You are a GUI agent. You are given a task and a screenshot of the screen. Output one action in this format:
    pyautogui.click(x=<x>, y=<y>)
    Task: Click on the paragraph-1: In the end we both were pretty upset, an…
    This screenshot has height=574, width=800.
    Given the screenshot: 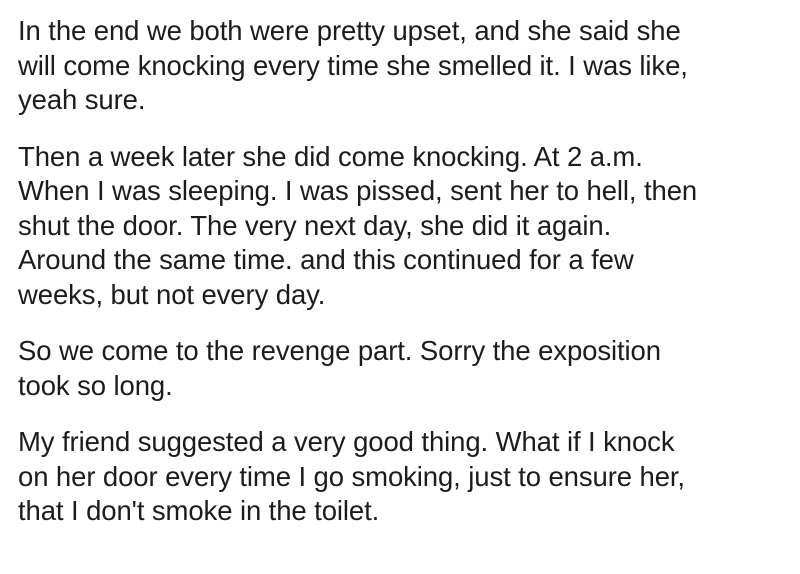 What is the action you would take?
    pyautogui.click(x=353, y=65)
    